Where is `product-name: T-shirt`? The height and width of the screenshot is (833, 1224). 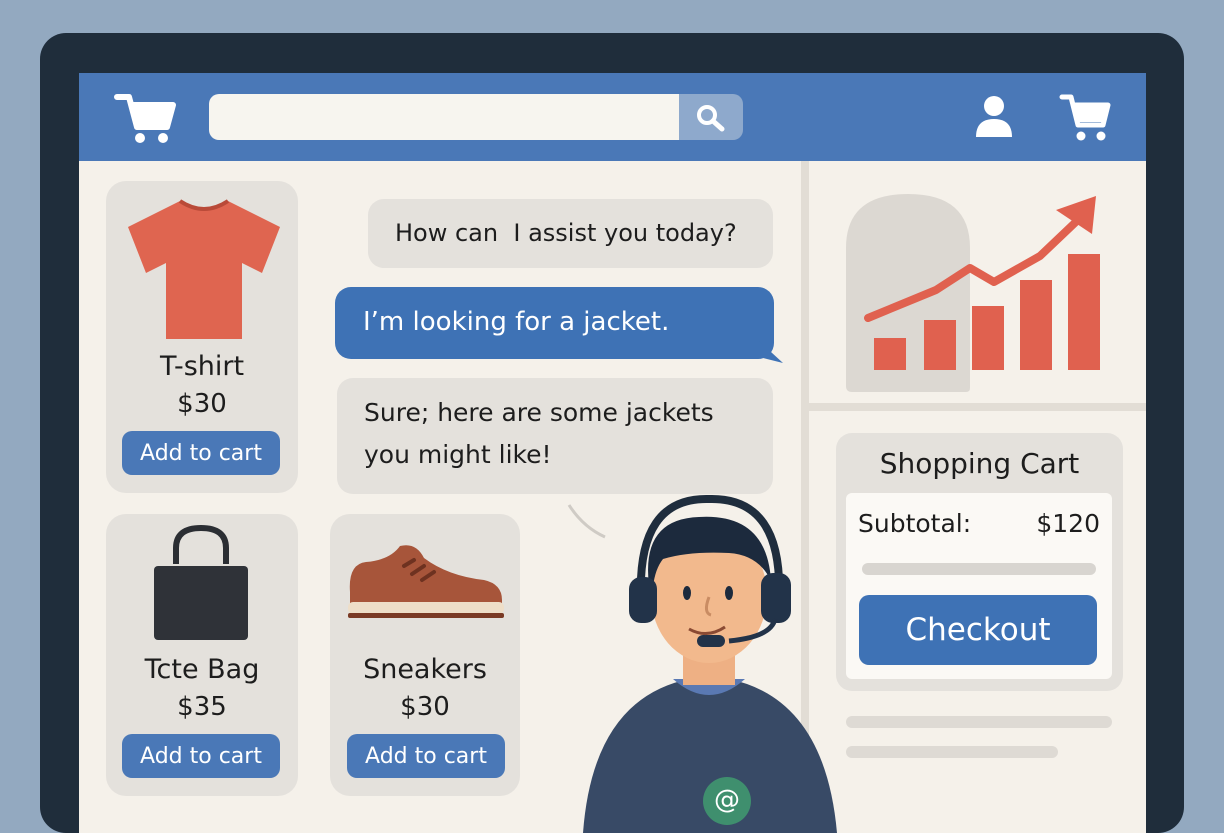
product-name: T-shirt is located at coordinates (202, 366).